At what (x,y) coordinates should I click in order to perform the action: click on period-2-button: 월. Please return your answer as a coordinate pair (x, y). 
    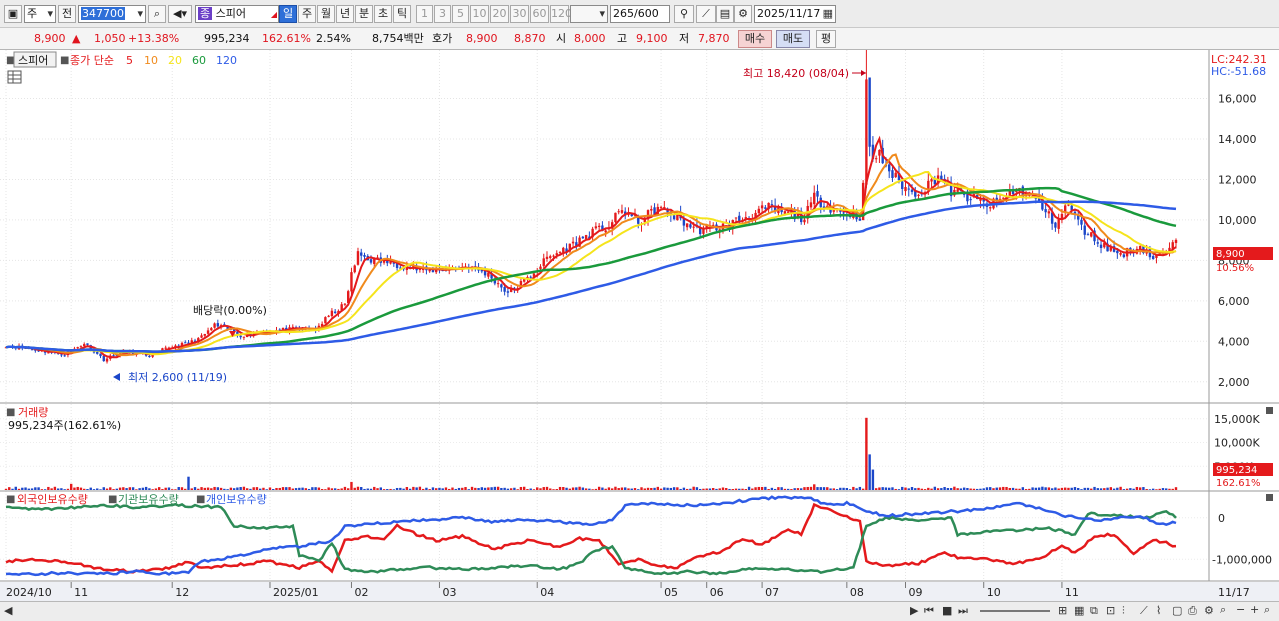
    Looking at the image, I should click on (326, 14).